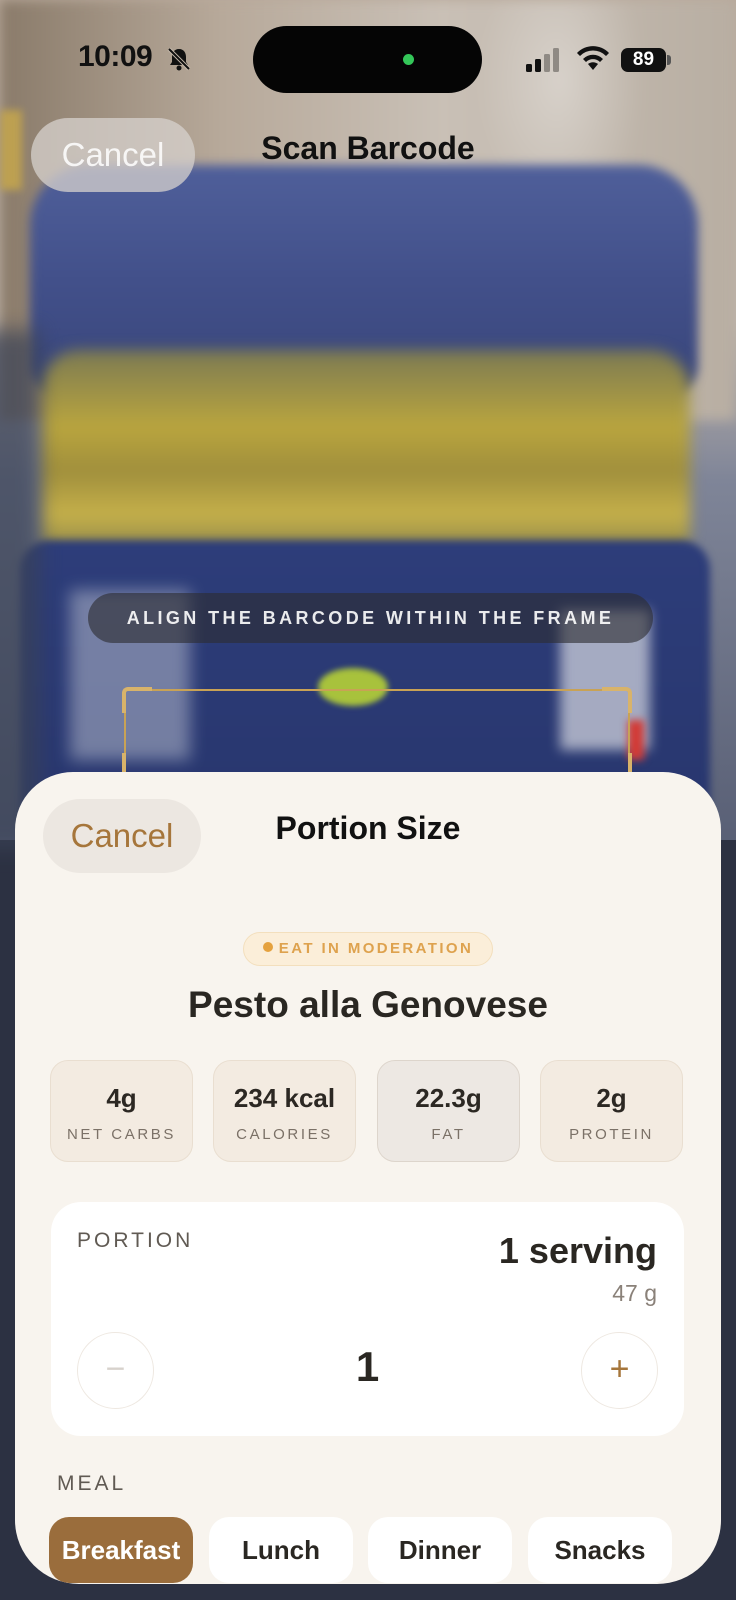  Describe the element at coordinates (122, 836) in the screenshot. I see `sheet-cancel-button: Cancel` at that location.